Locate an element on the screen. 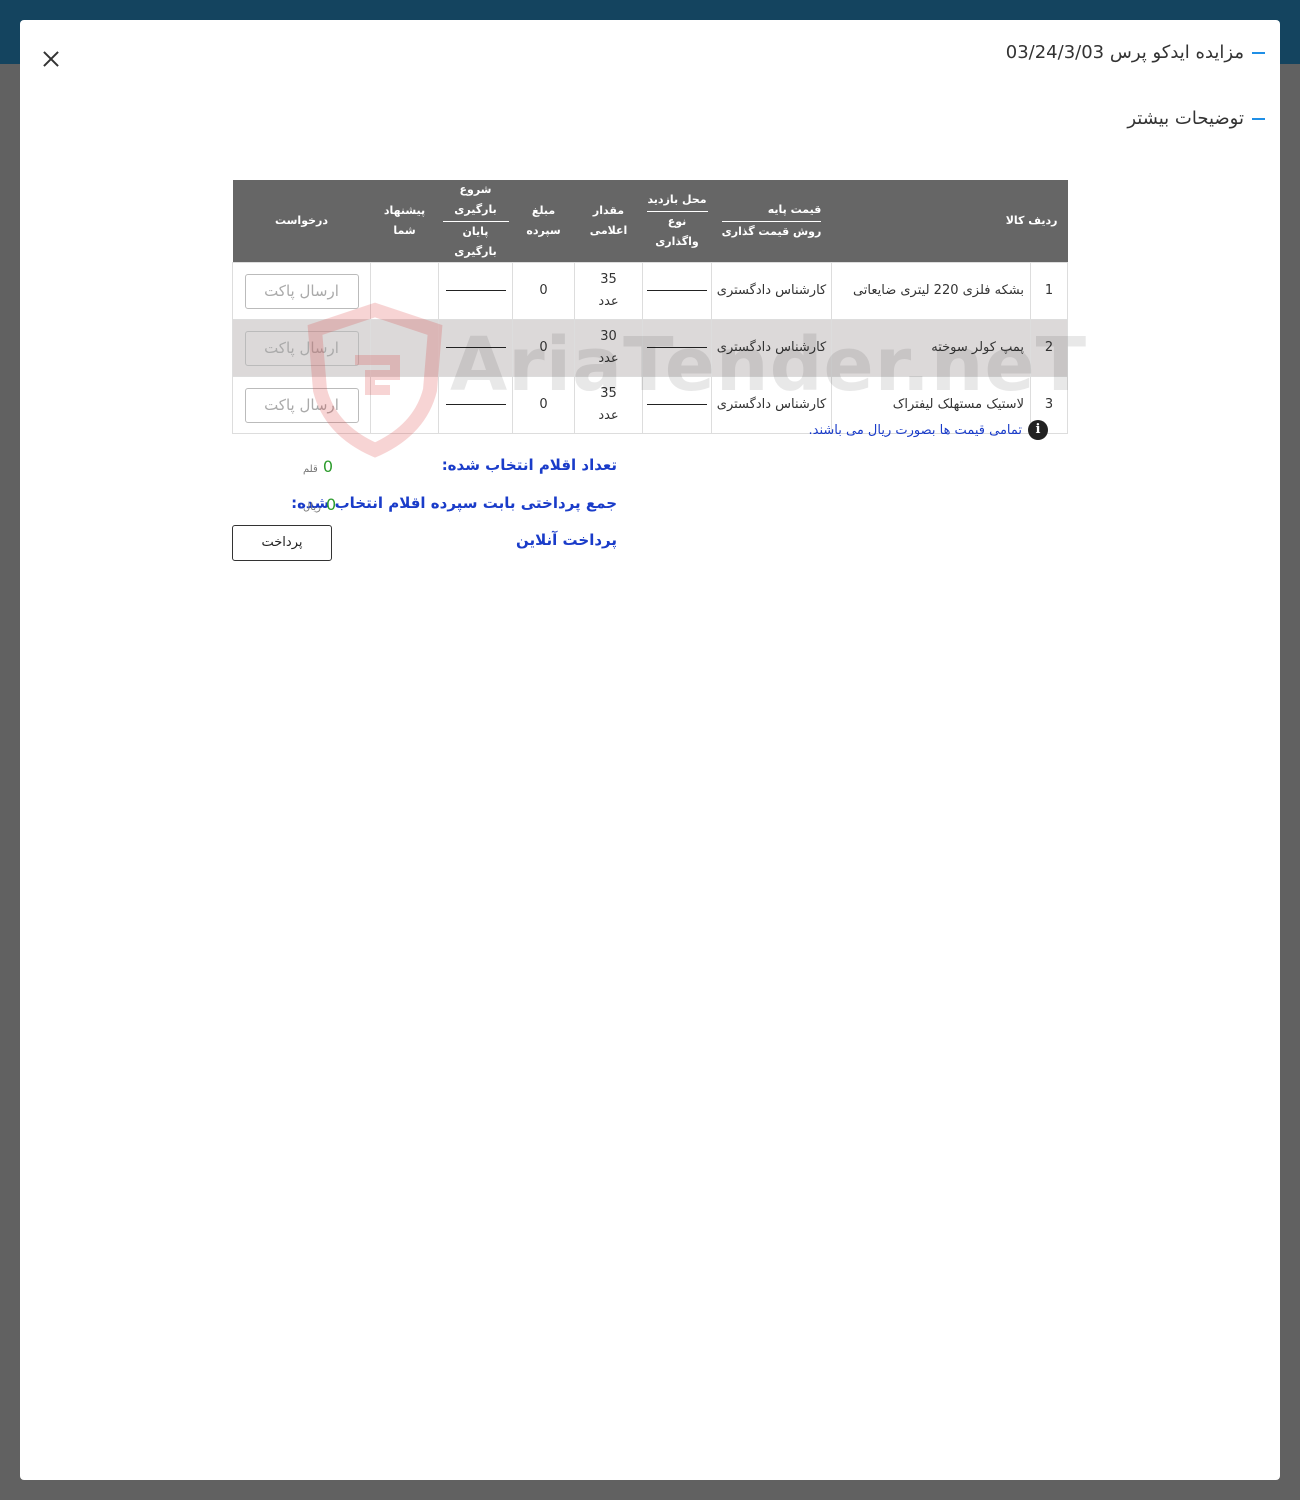  pay-button: پرداخت is located at coordinates (282, 543).